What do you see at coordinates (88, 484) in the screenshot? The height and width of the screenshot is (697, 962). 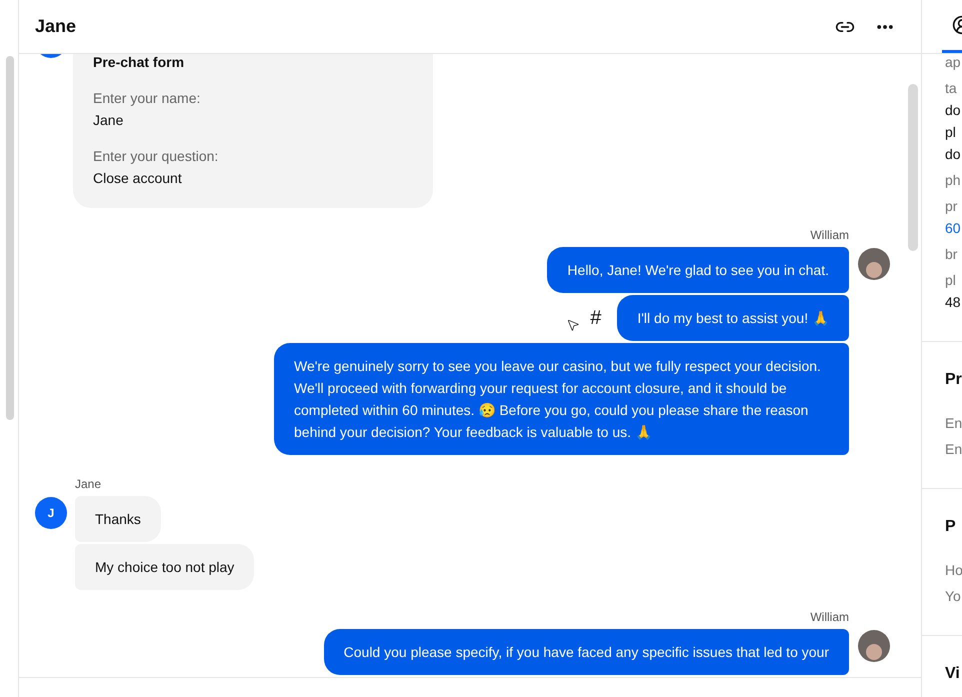 I see `author-name: Jane` at bounding box center [88, 484].